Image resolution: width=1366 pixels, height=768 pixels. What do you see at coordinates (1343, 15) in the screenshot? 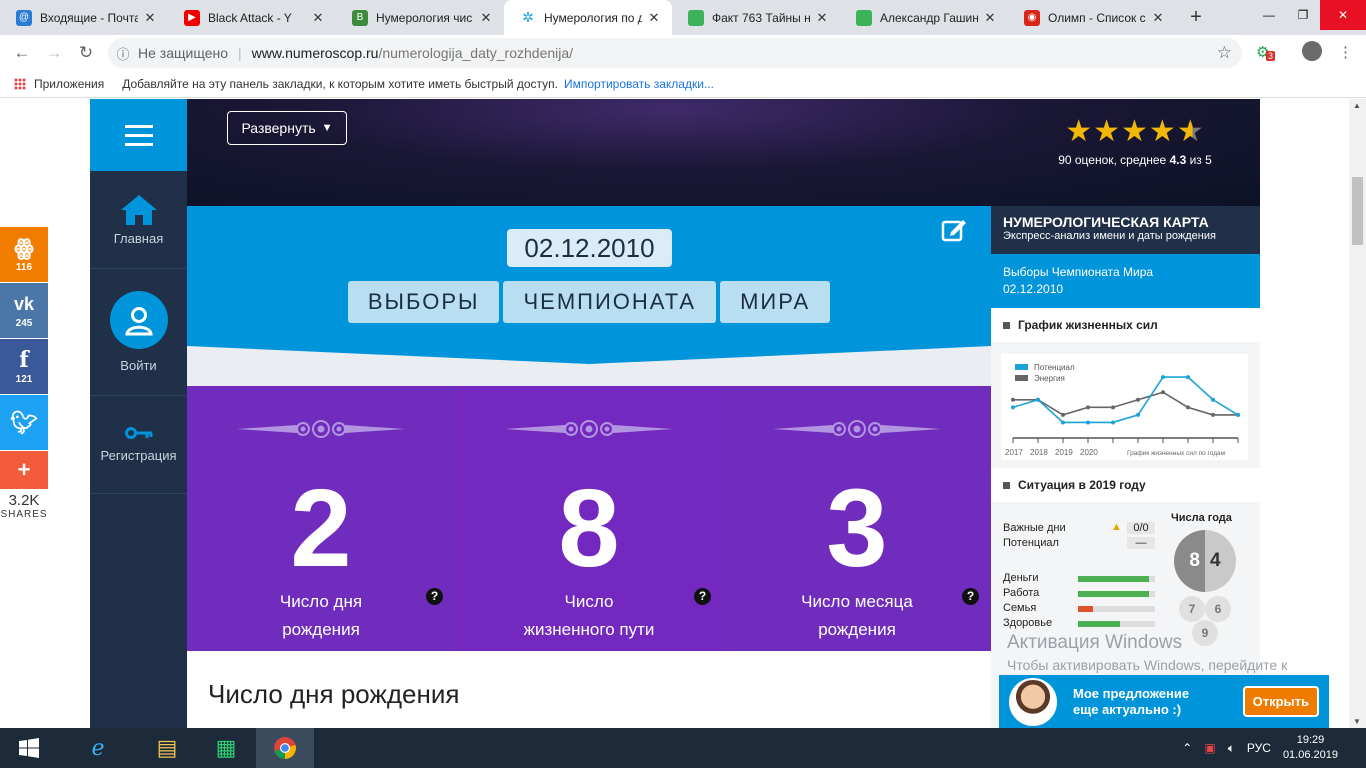
I see `close-window-icon: ✕` at bounding box center [1343, 15].